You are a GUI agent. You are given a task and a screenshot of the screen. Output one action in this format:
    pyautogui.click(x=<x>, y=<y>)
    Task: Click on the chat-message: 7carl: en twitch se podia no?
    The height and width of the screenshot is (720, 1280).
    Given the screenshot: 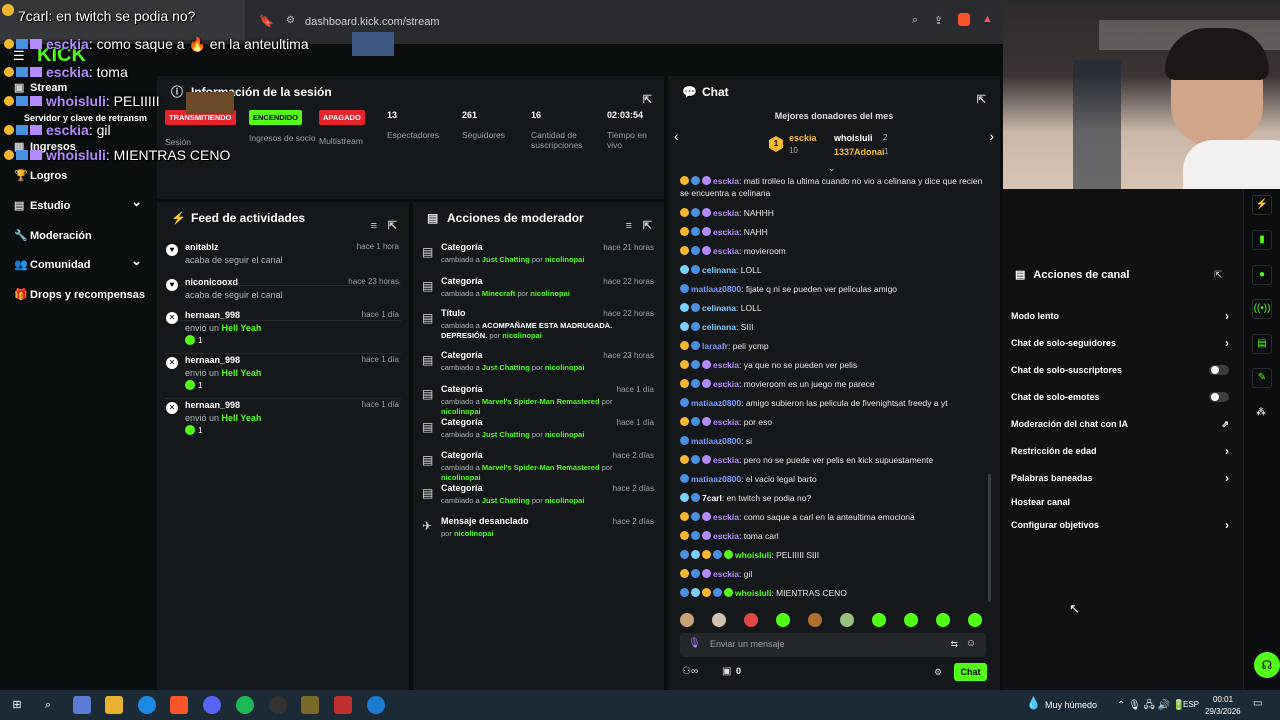 What is the action you would take?
    pyautogui.click(x=834, y=498)
    